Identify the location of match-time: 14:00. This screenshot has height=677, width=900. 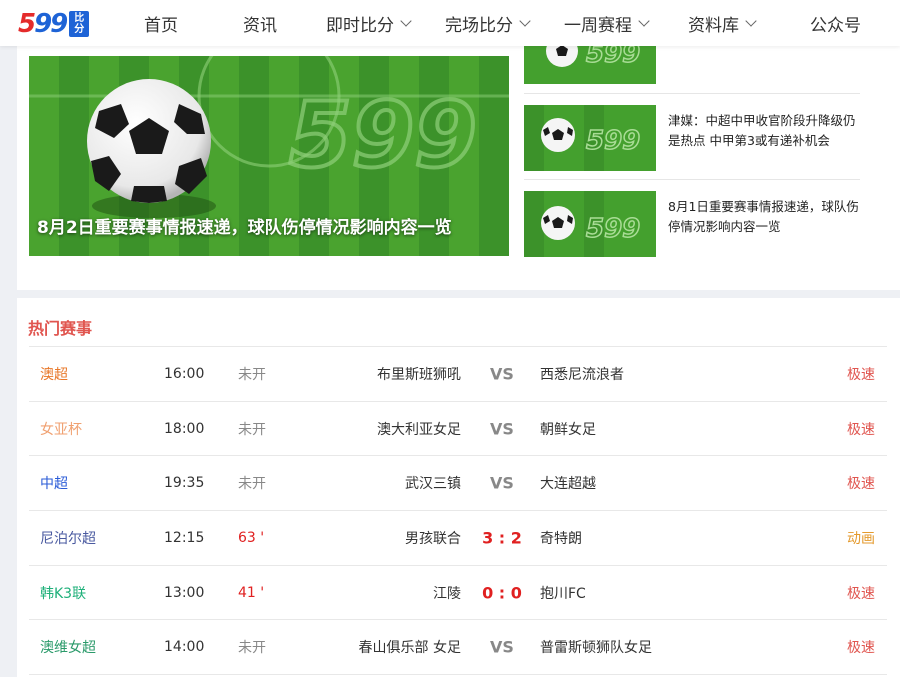
(184, 647).